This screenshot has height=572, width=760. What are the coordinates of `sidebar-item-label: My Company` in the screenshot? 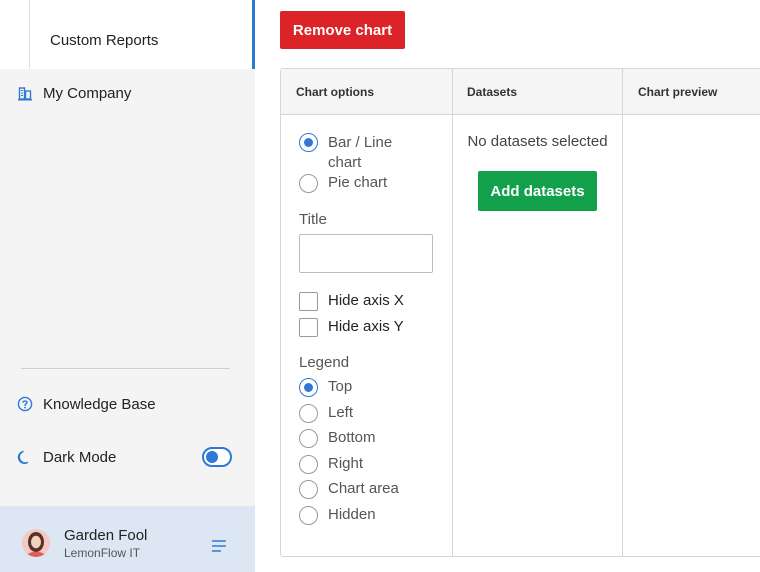 It's located at (87, 93).